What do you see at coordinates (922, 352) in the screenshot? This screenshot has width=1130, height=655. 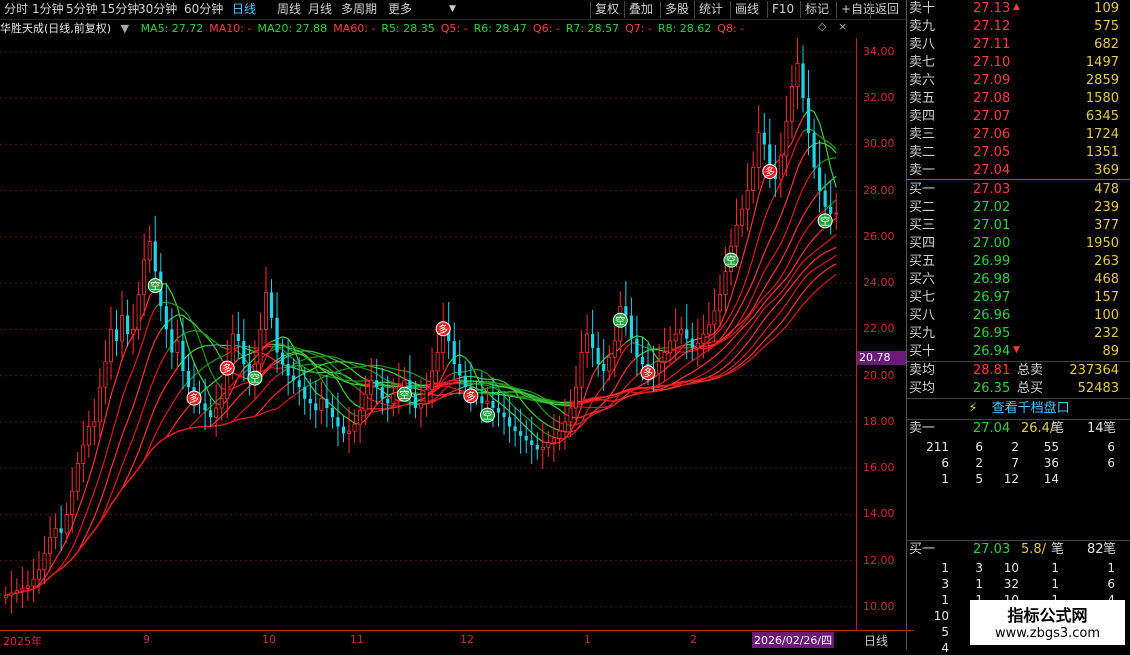 I see `order-level-label: 买十` at bounding box center [922, 352].